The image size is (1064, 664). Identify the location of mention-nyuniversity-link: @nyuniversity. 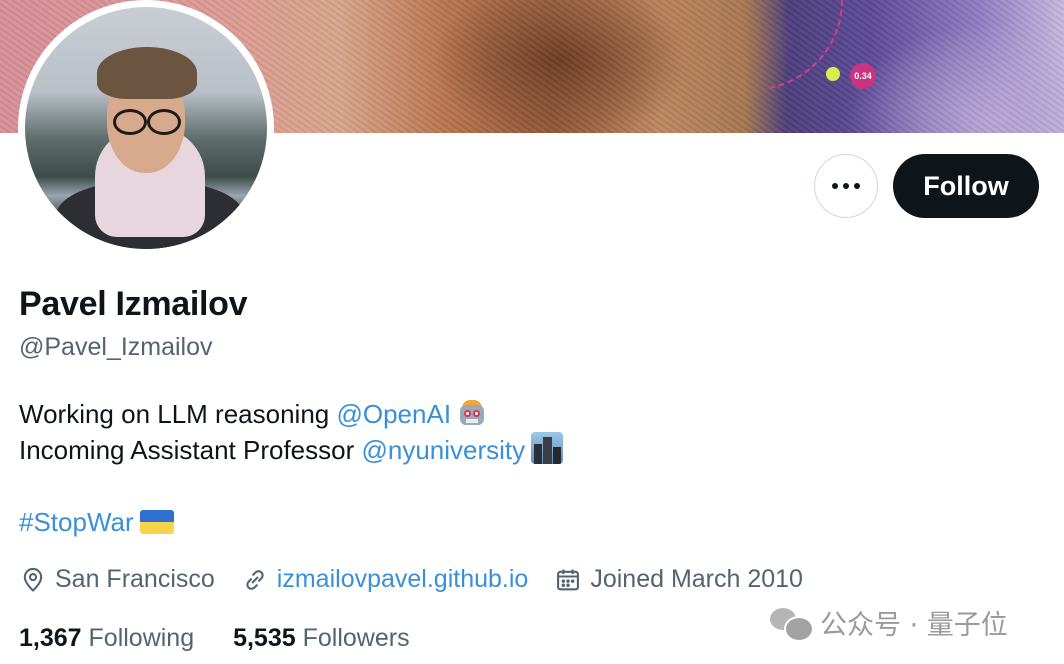
(443, 450).